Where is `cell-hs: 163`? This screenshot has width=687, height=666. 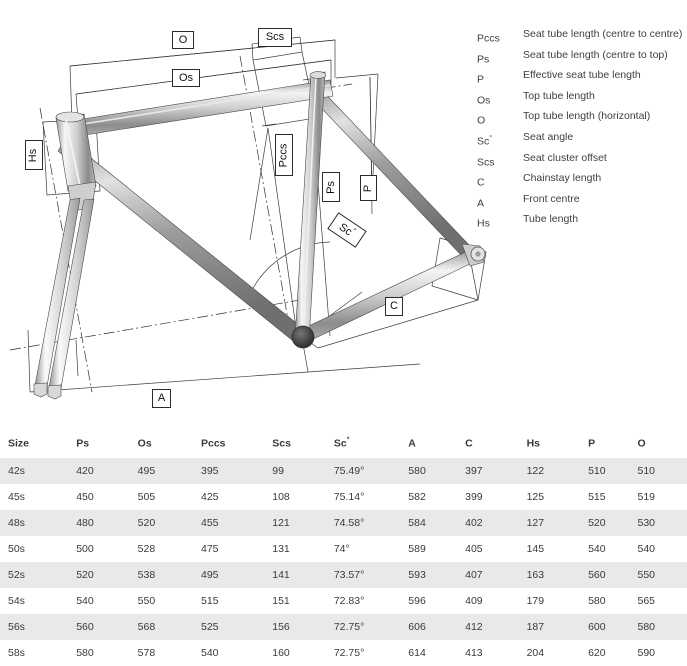
cell-hs: 163 is located at coordinates (557, 575).